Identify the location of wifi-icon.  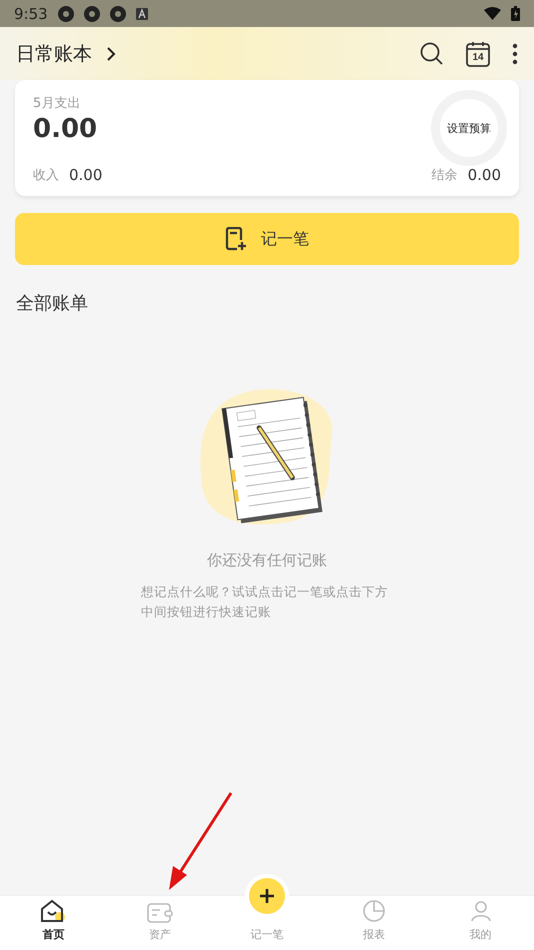
(492, 13).